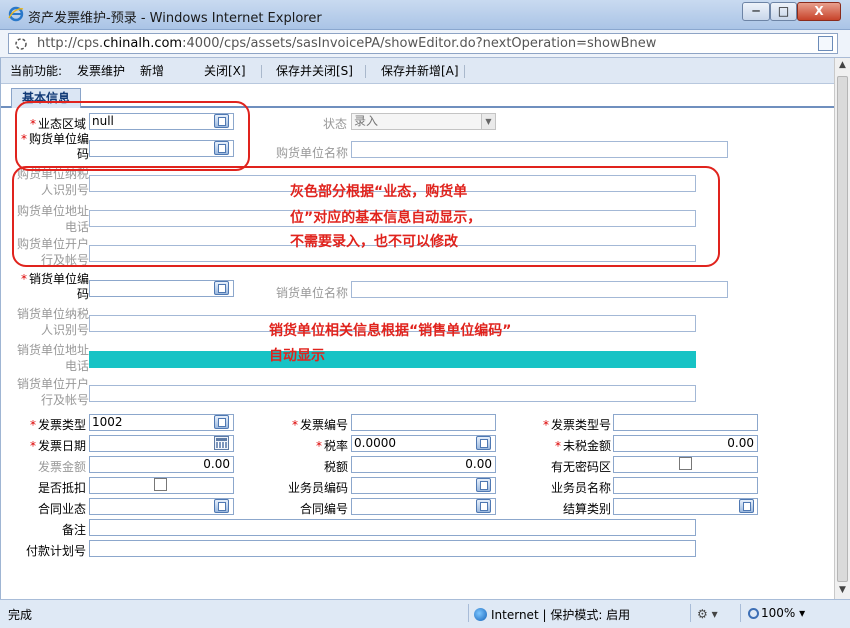 The image size is (850, 628). What do you see at coordinates (423, 506) in the screenshot?
I see `contract-number-field` at bounding box center [423, 506].